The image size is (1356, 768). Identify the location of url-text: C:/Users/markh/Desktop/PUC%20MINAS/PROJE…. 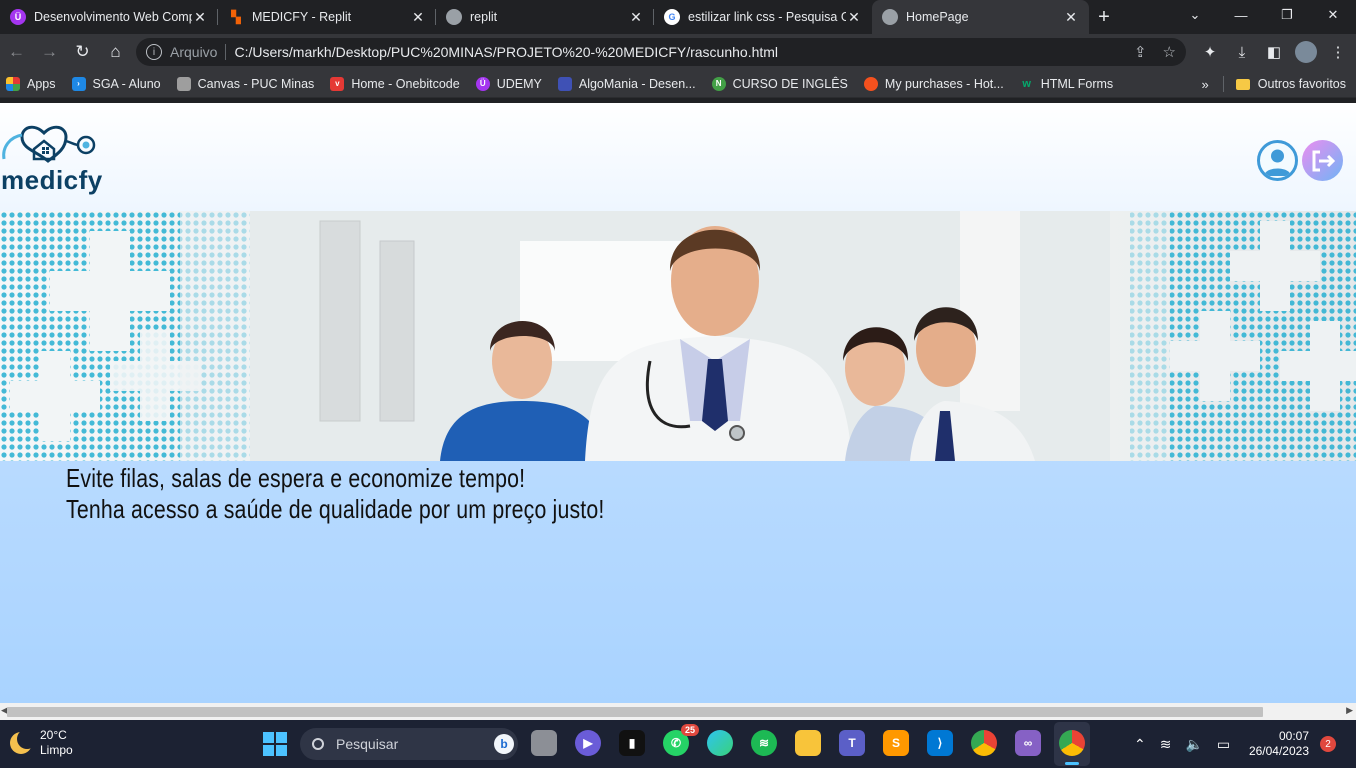
(676, 52).